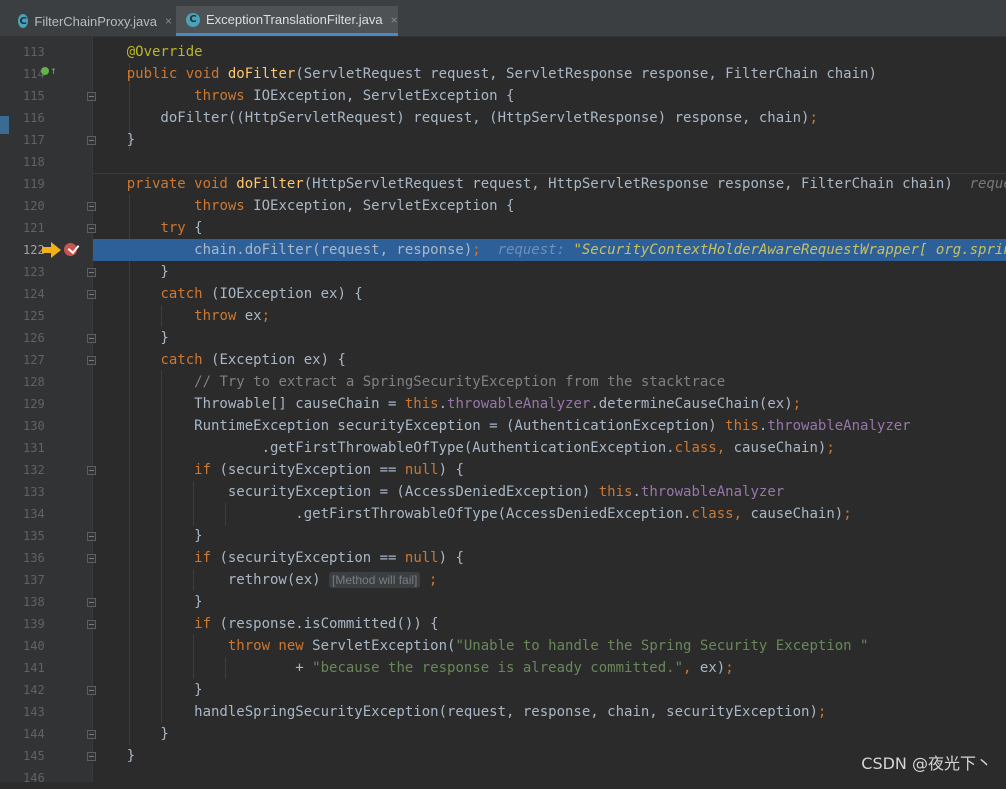 This screenshot has width=1006, height=789. I want to click on line-number: 127, so click(38, 360).